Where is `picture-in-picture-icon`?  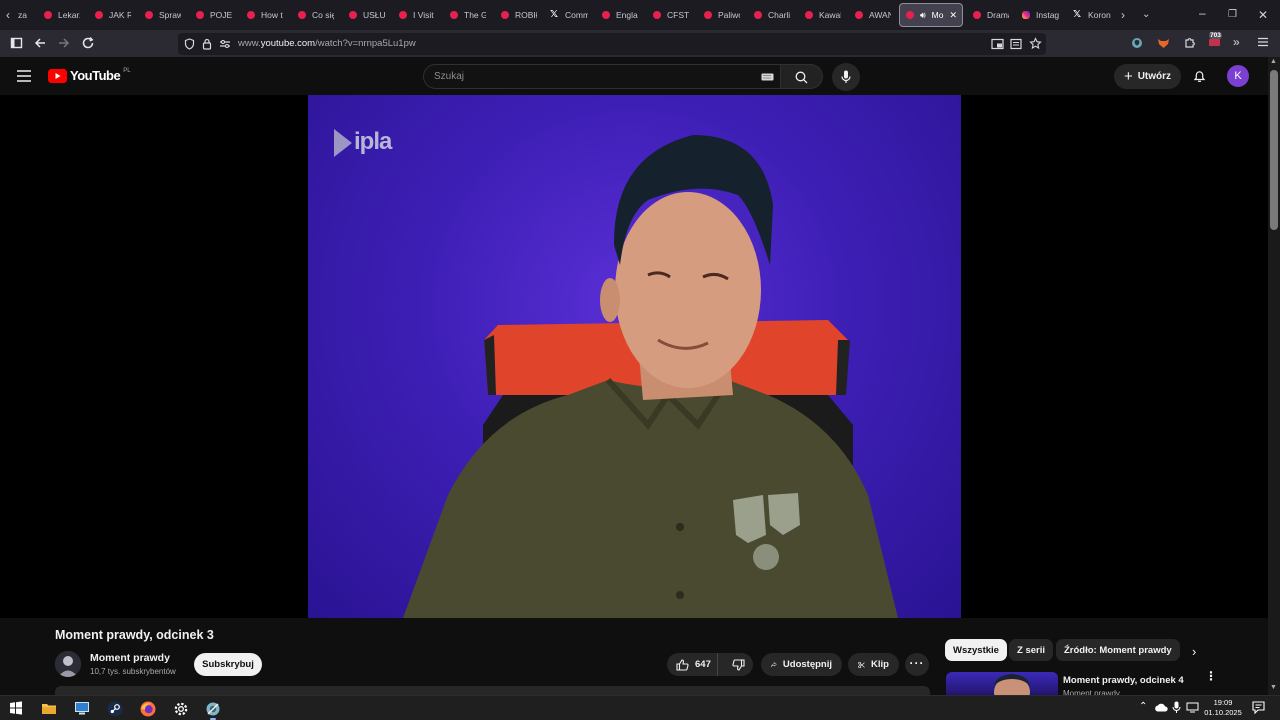
picture-in-picture-icon is located at coordinates (997, 44).